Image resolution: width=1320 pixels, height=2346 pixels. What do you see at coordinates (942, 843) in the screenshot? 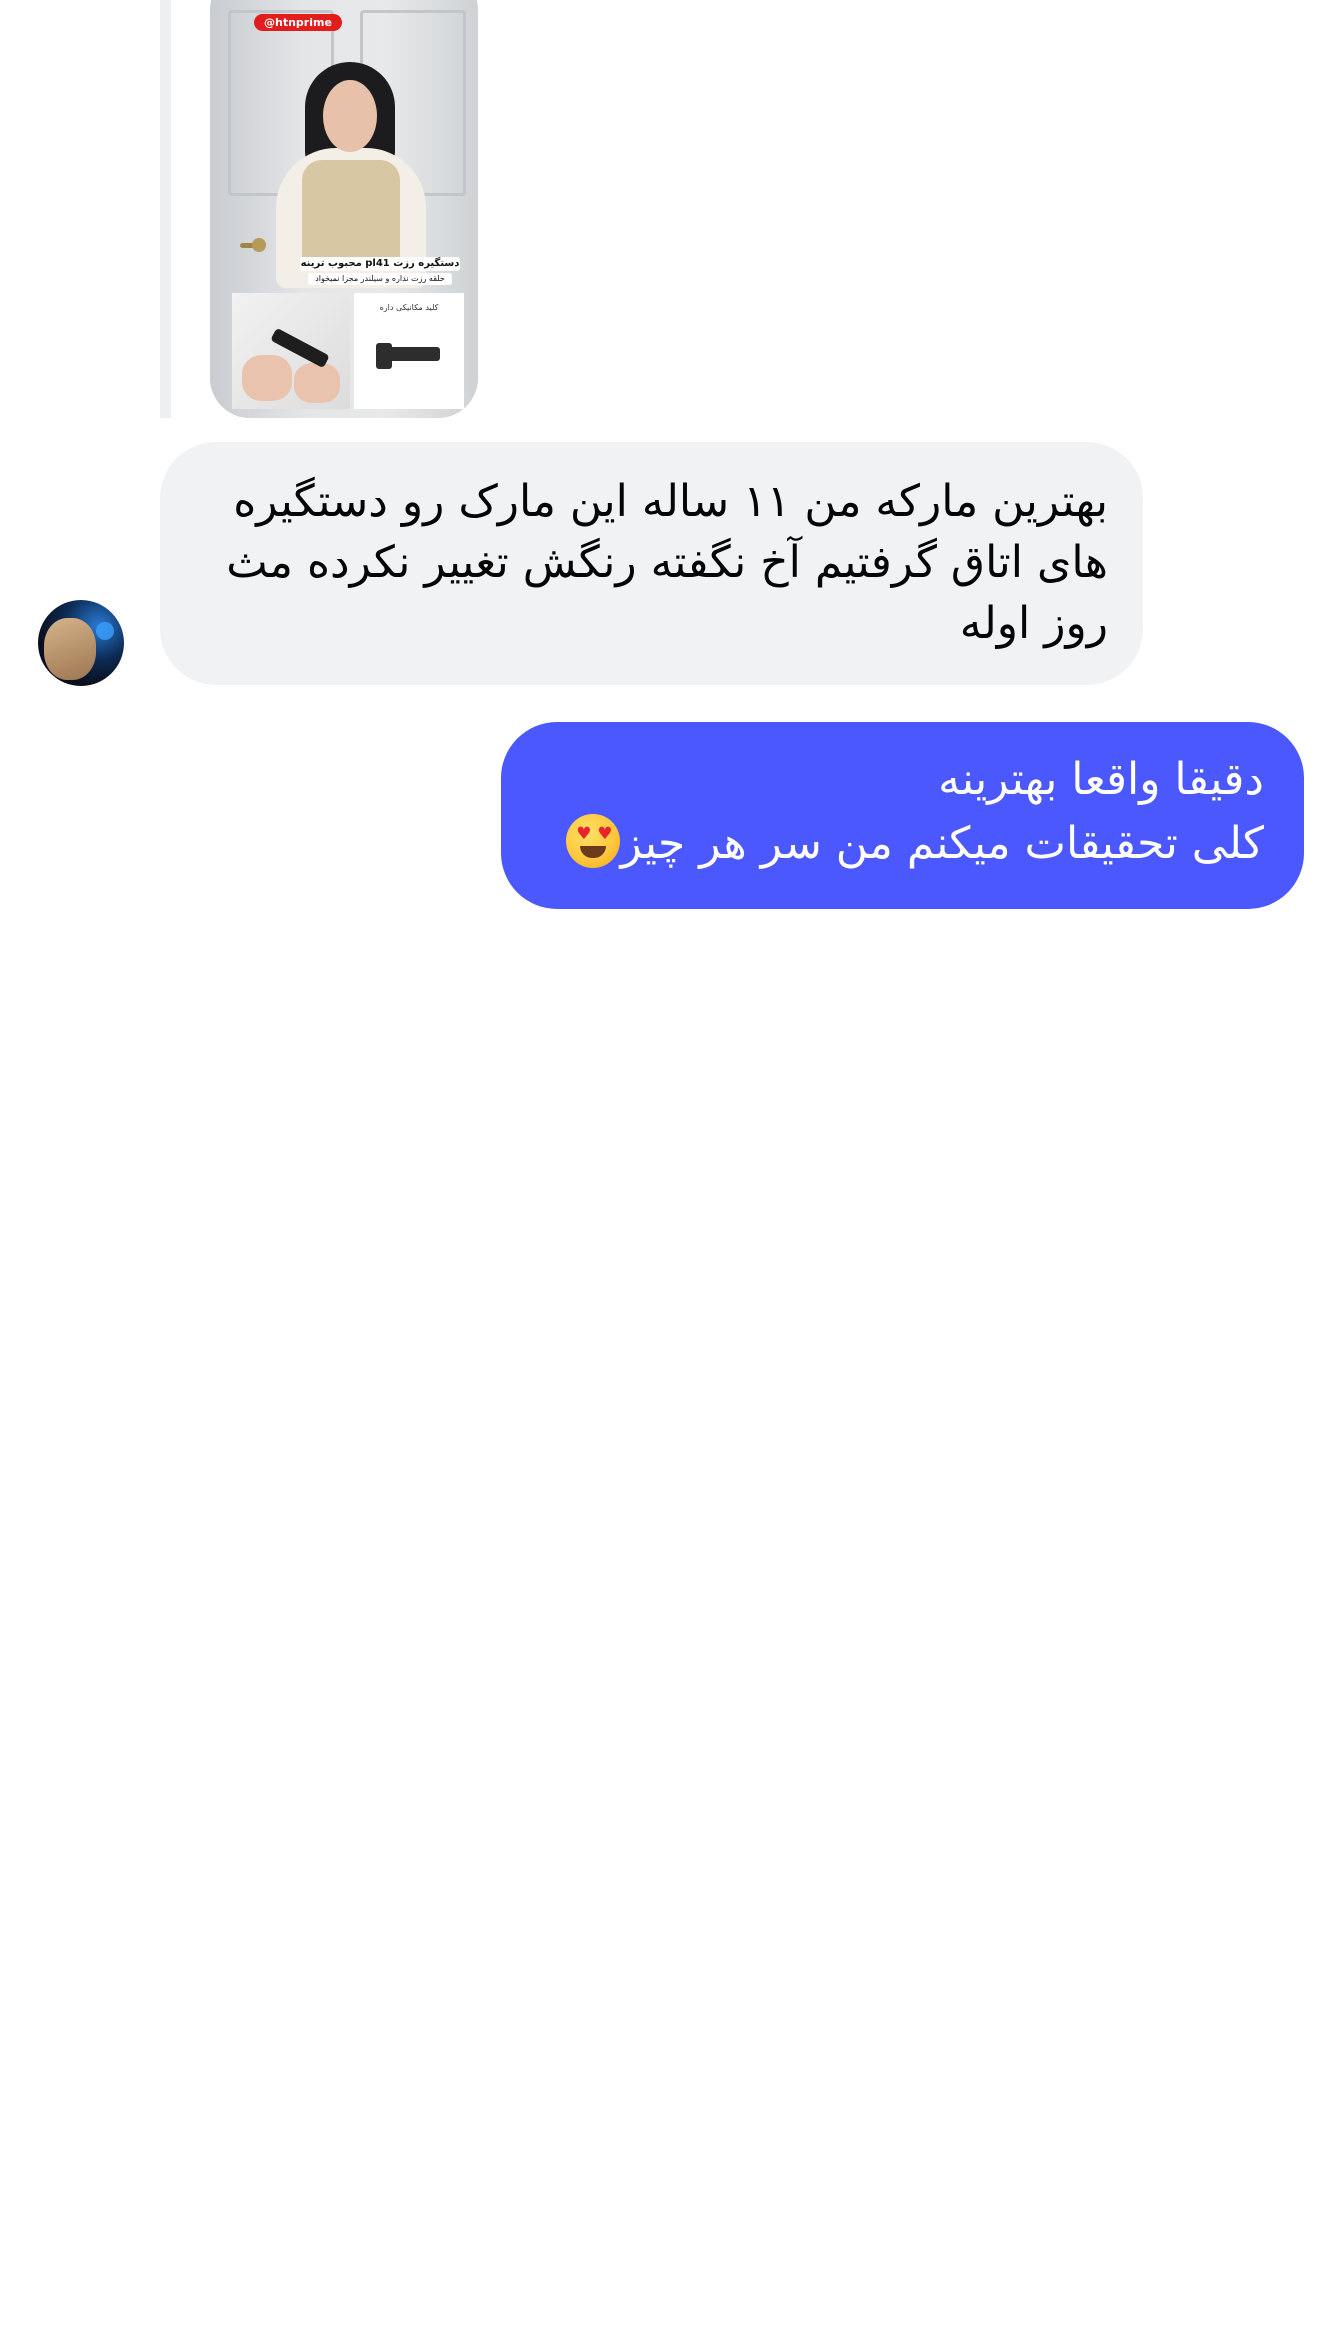
I see `outgoing-message-line-2-text: کلی تحقیقات میکنم من سر هر چیز` at bounding box center [942, 843].